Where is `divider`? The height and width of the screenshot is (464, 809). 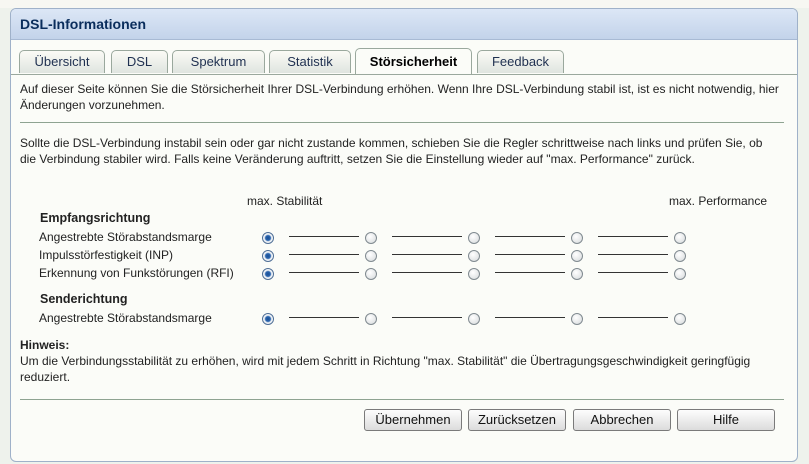
divider is located at coordinates (402, 122).